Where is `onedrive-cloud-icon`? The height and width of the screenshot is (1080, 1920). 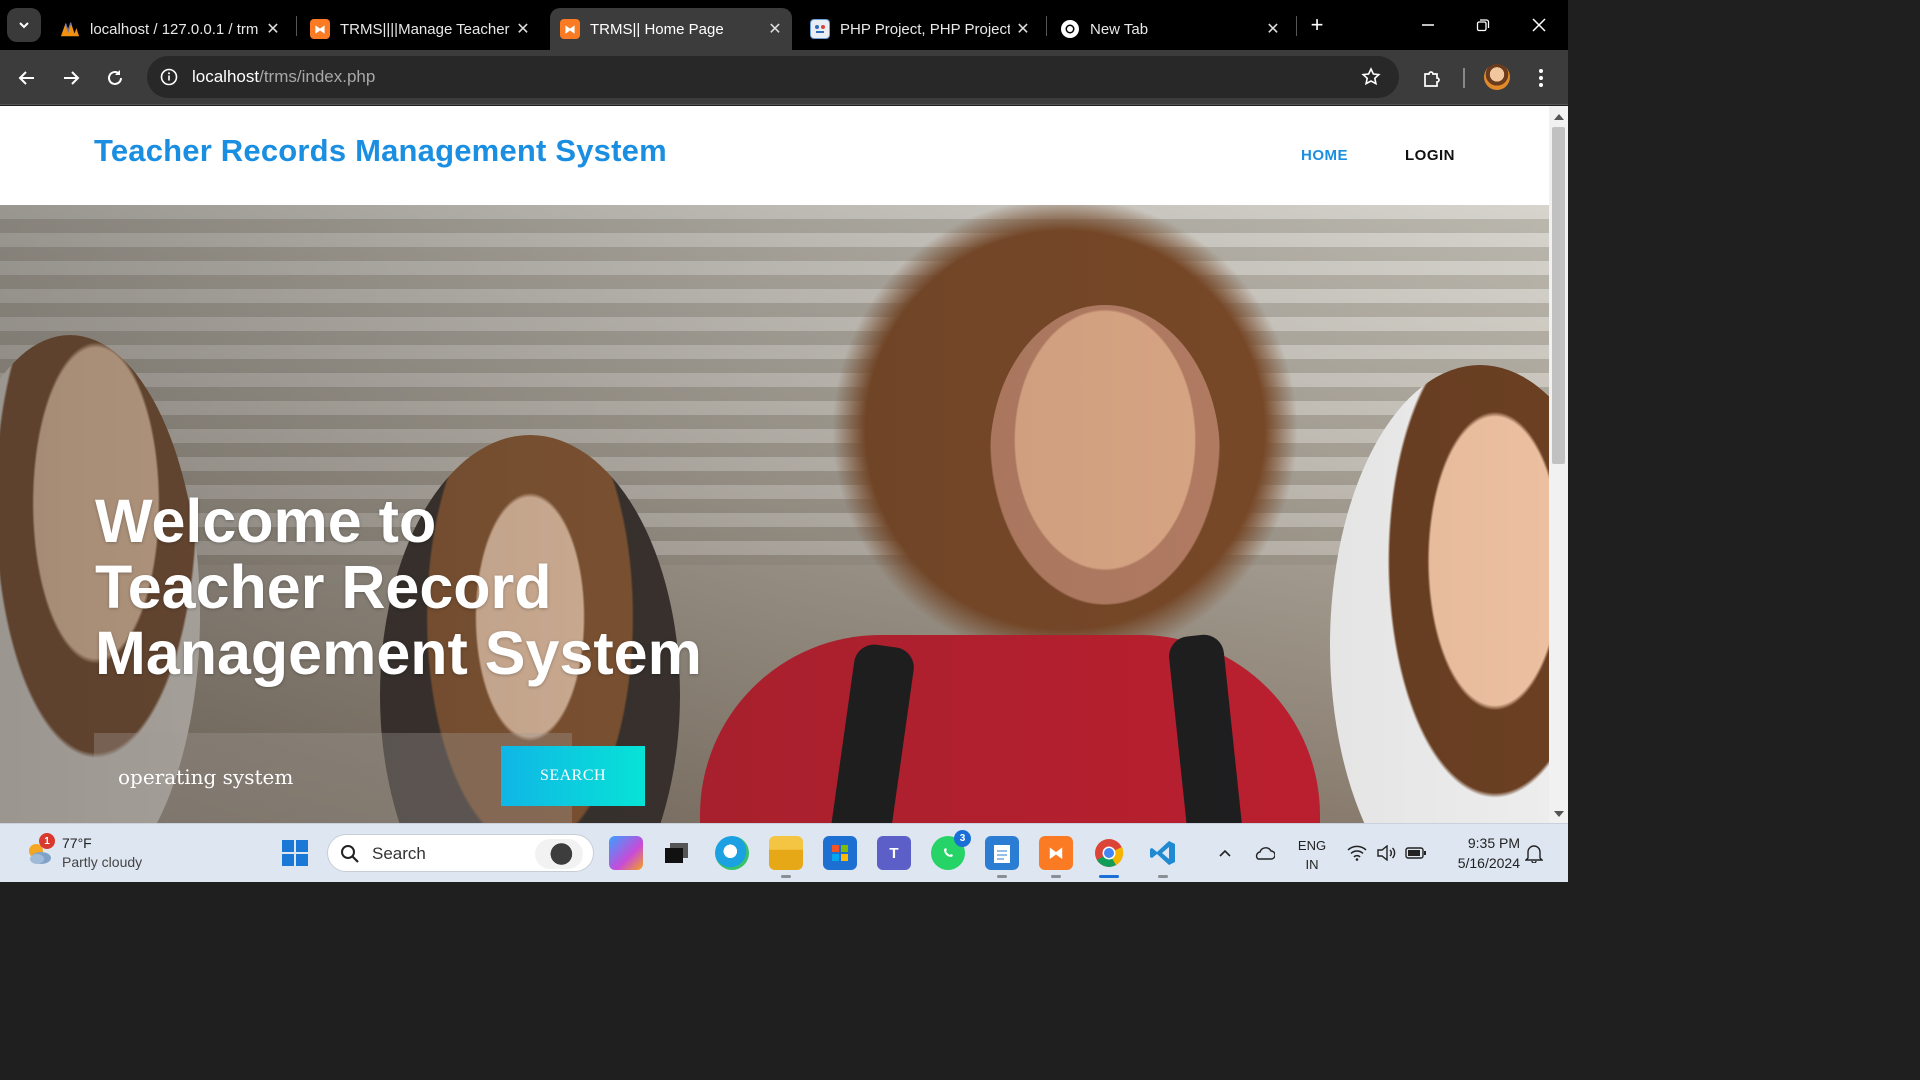
onedrive-cloud-icon is located at coordinates (1264, 853).